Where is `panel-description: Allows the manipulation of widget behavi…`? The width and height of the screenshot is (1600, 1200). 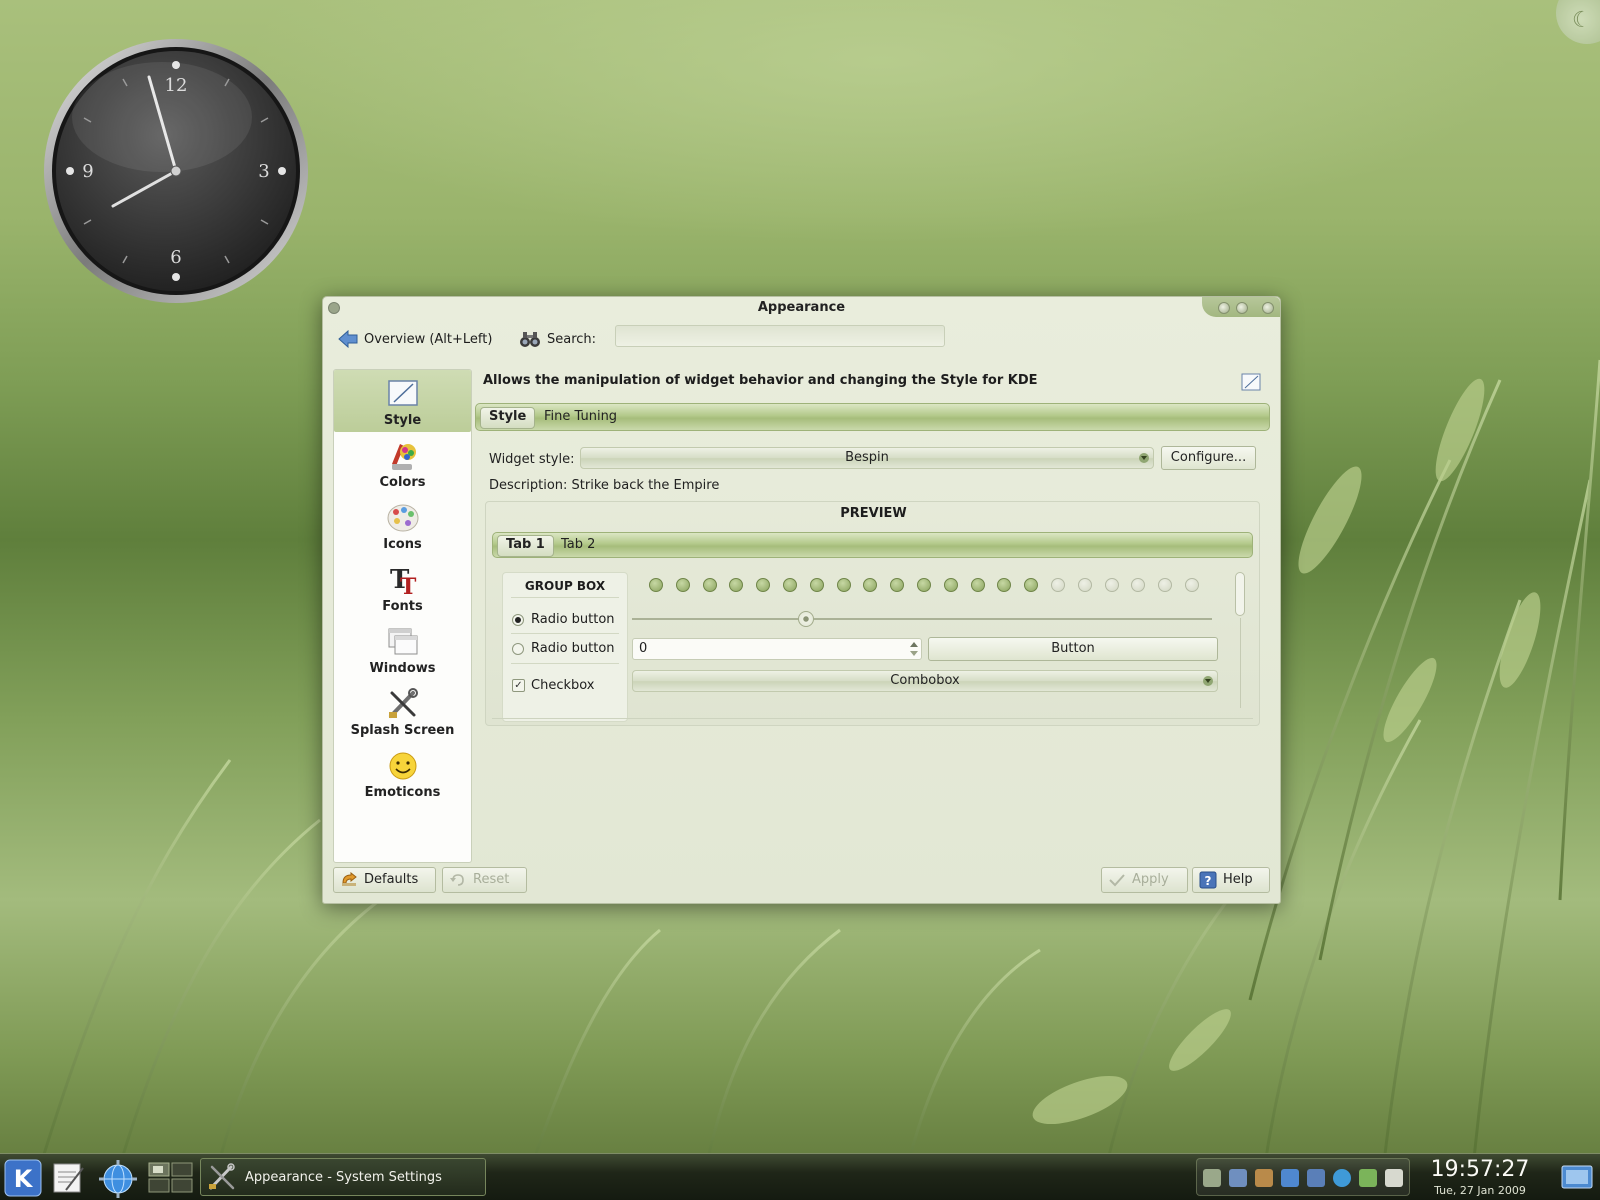
panel-description: Allows the manipulation of widget behavi… is located at coordinates (760, 380).